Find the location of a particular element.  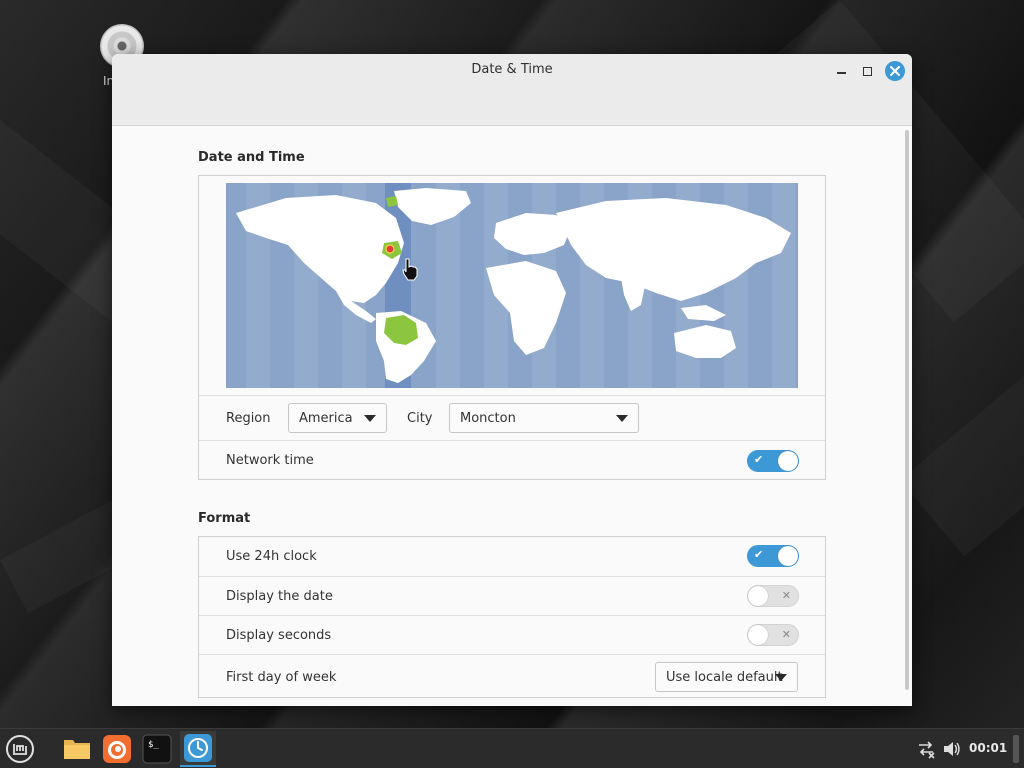

use-24h-label: Use 24h clock is located at coordinates (271, 556).